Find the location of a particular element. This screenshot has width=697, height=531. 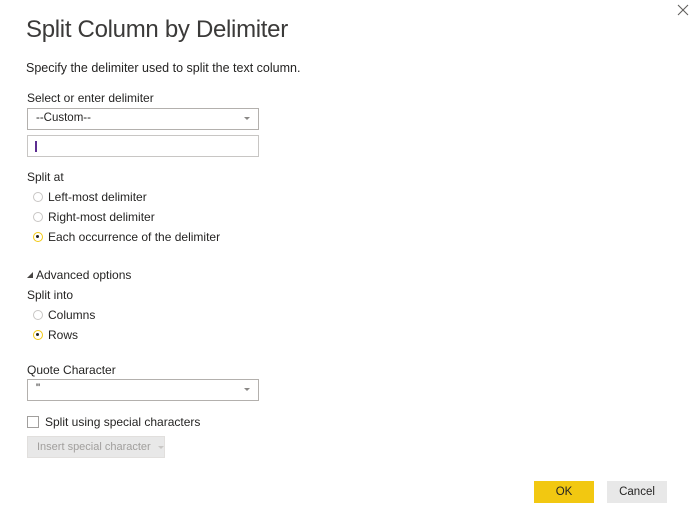

quote-character-selected-value: " is located at coordinates (38, 389).